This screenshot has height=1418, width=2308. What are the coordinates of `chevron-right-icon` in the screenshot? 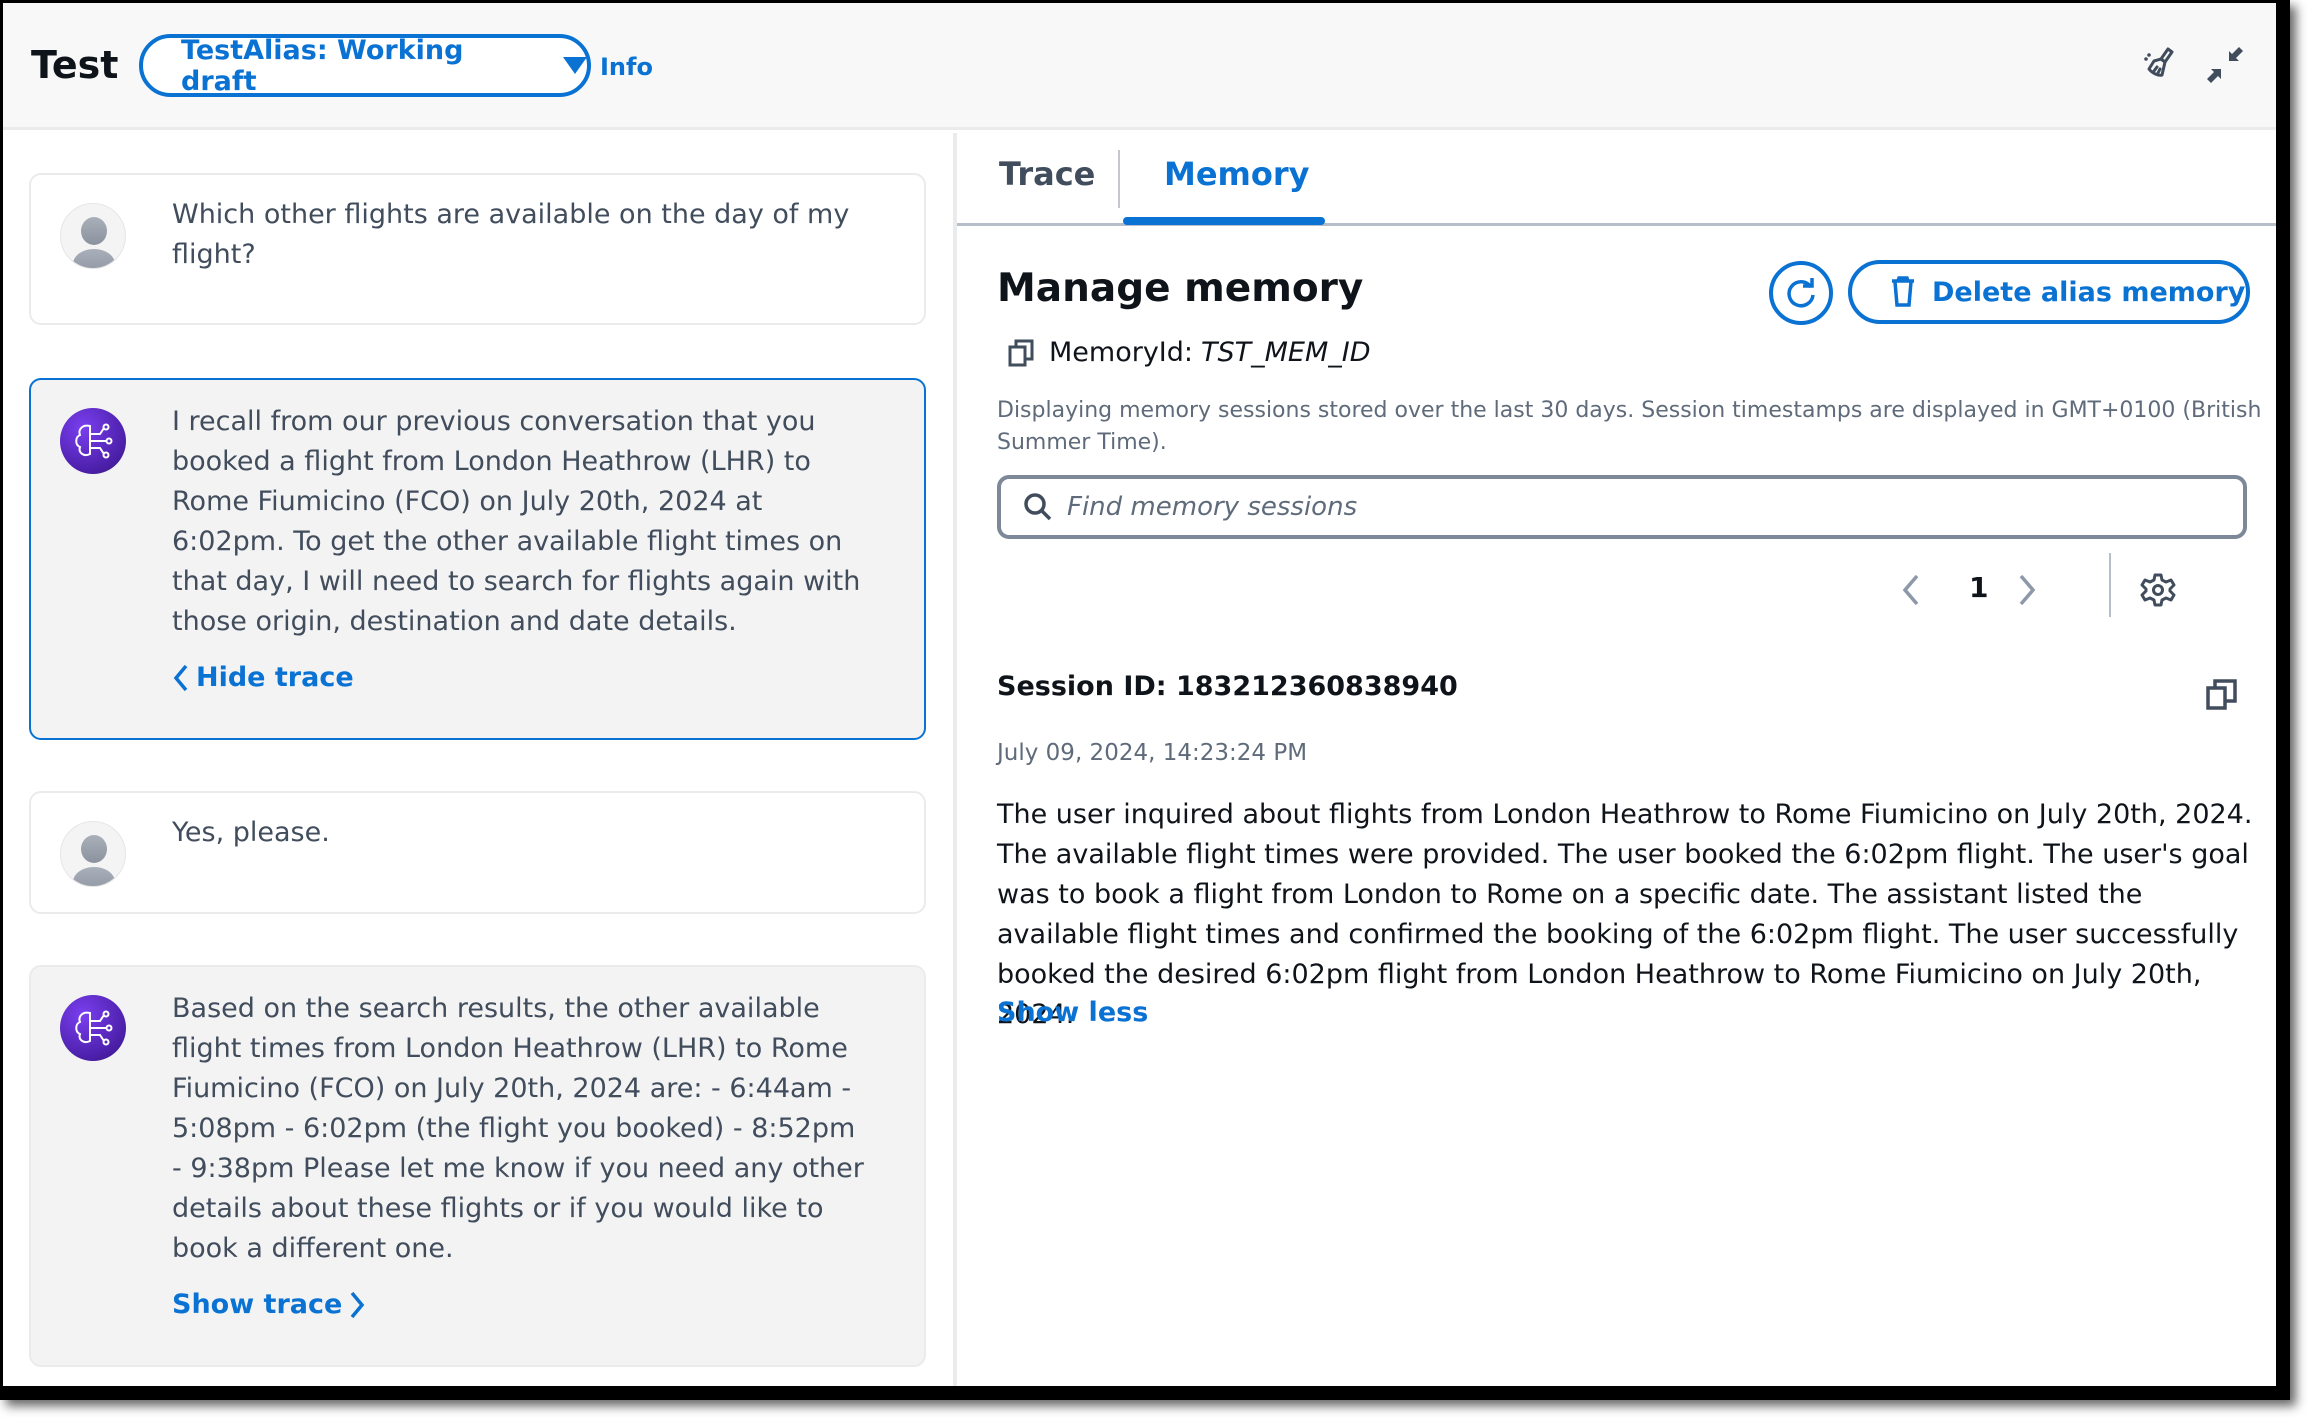 It's located at (357, 1304).